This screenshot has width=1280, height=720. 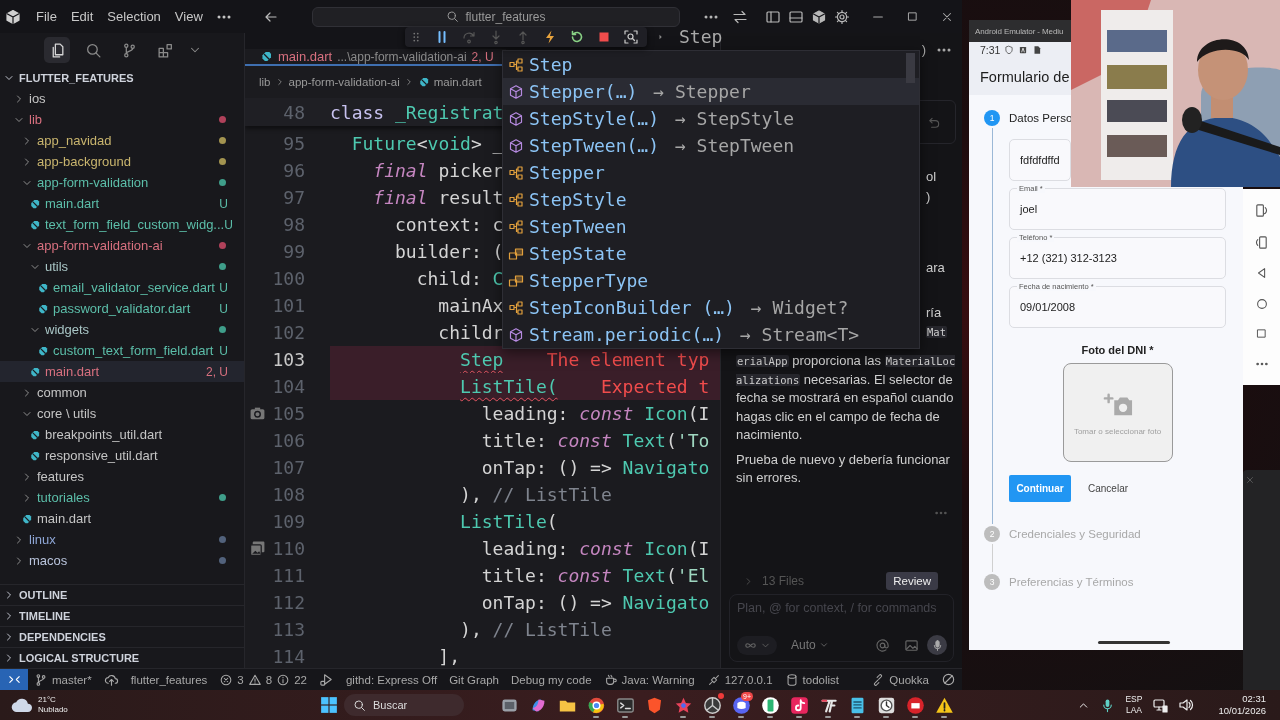 I want to click on sidebar-layout-icon, so click(x=773, y=16).